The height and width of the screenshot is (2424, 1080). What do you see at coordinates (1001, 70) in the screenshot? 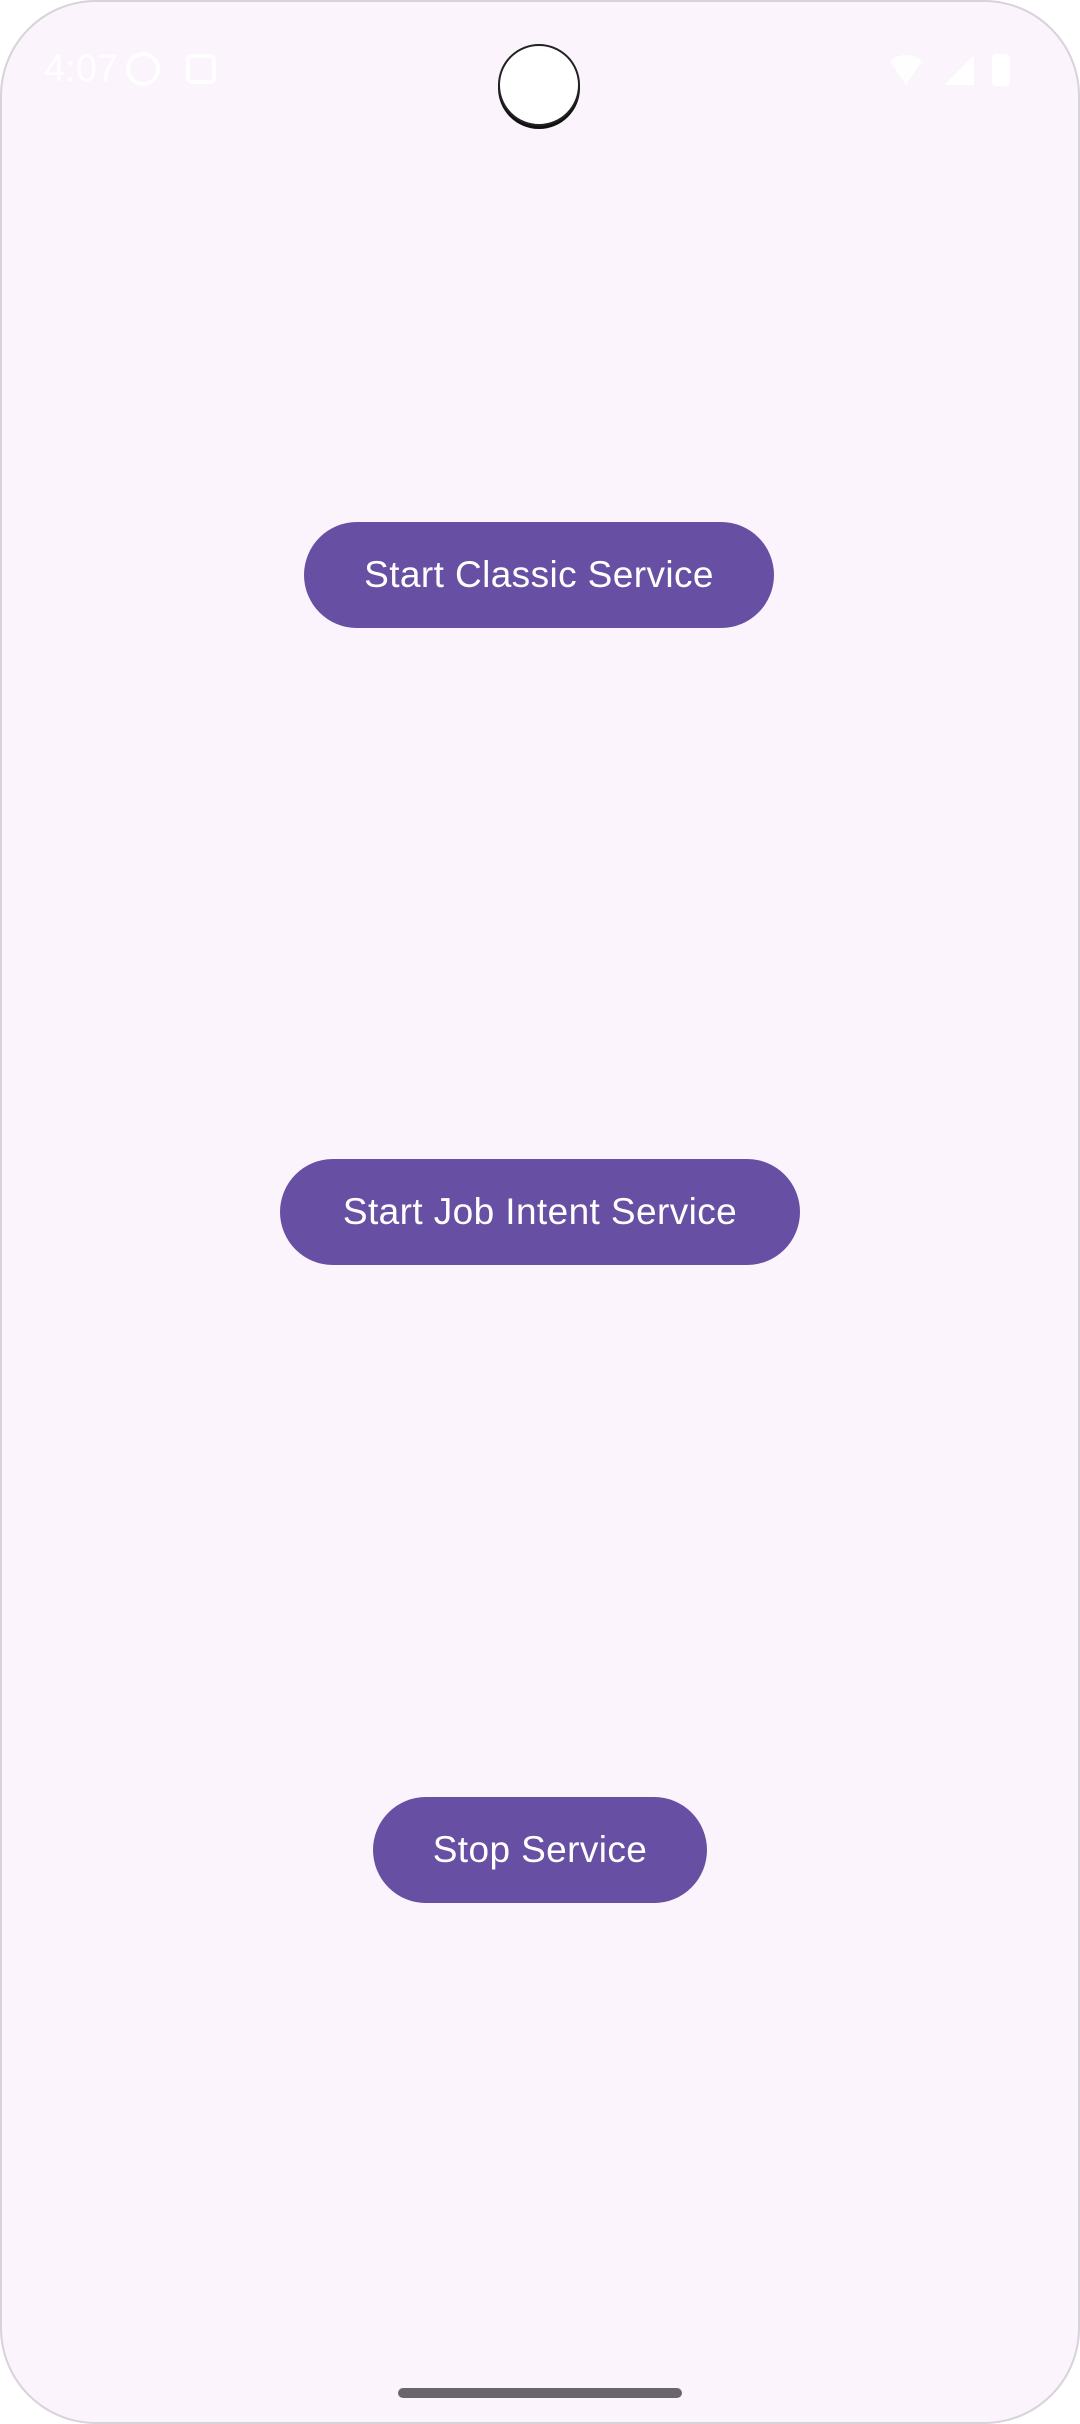
I see `battery-icon` at bounding box center [1001, 70].